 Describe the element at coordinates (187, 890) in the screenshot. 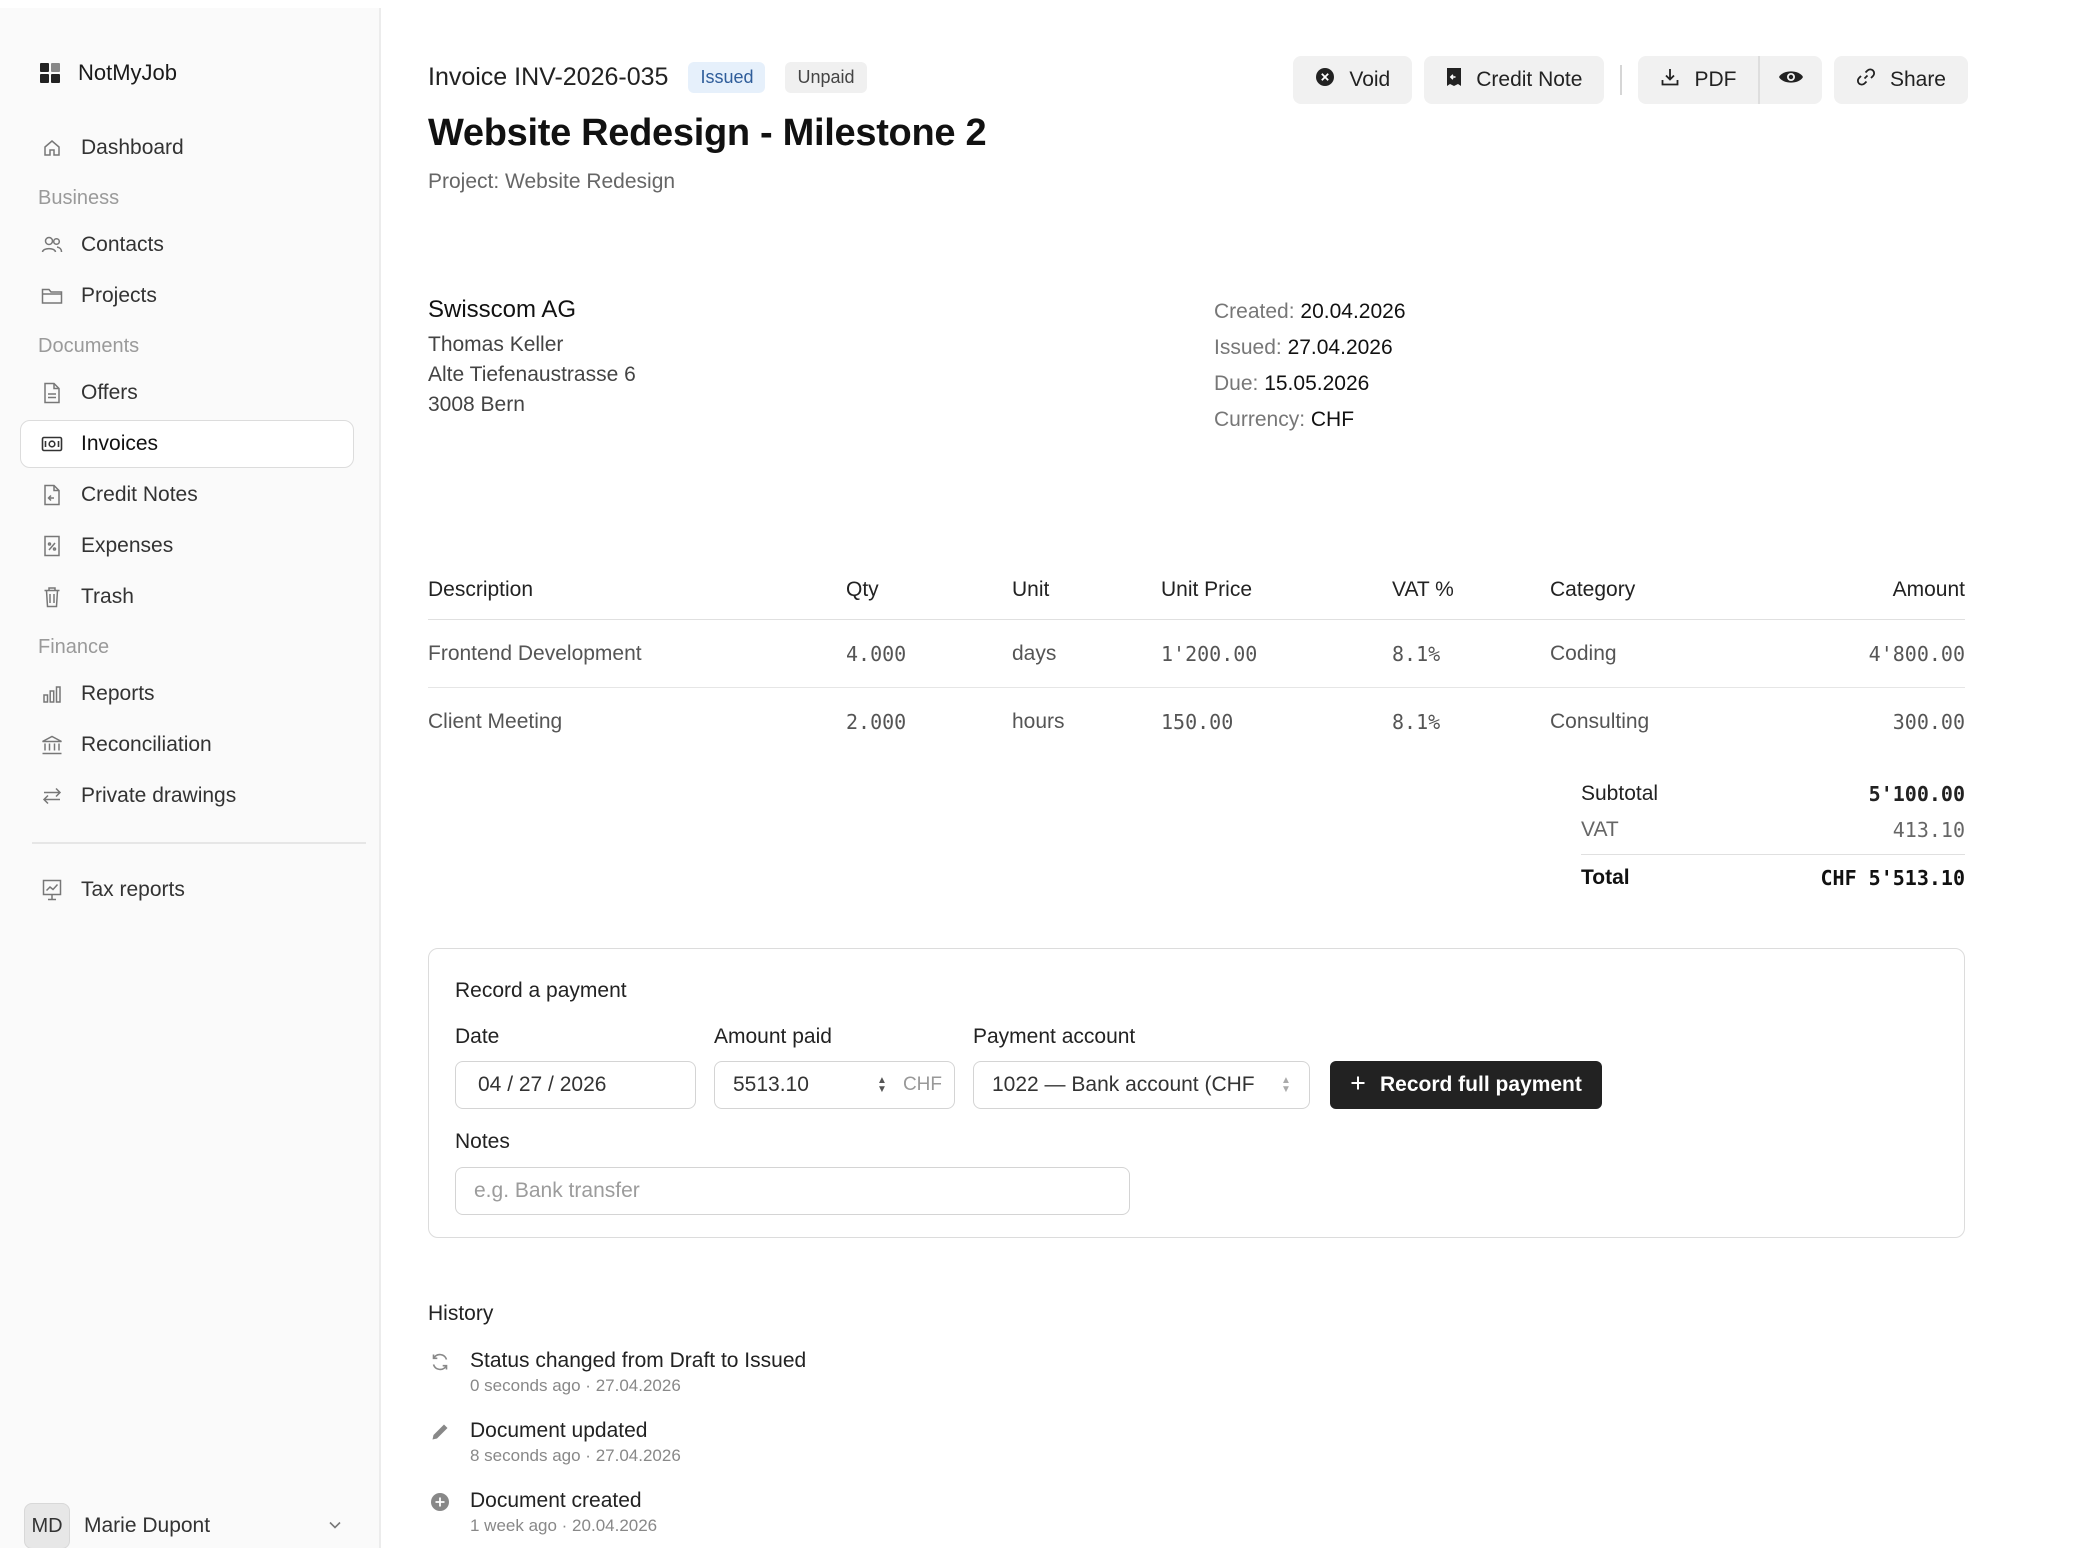

I see `sidebar-item-tax-reports: Tax reports` at that location.